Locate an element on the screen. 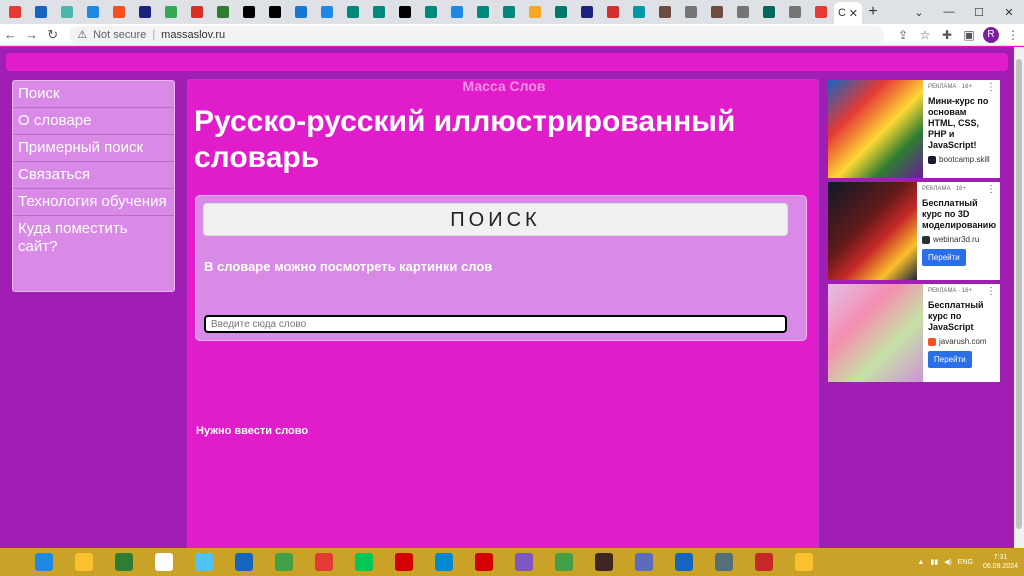 The width and height of the screenshot is (1024, 576). tray-arrow-icon: ▲ is located at coordinates (920, 562).